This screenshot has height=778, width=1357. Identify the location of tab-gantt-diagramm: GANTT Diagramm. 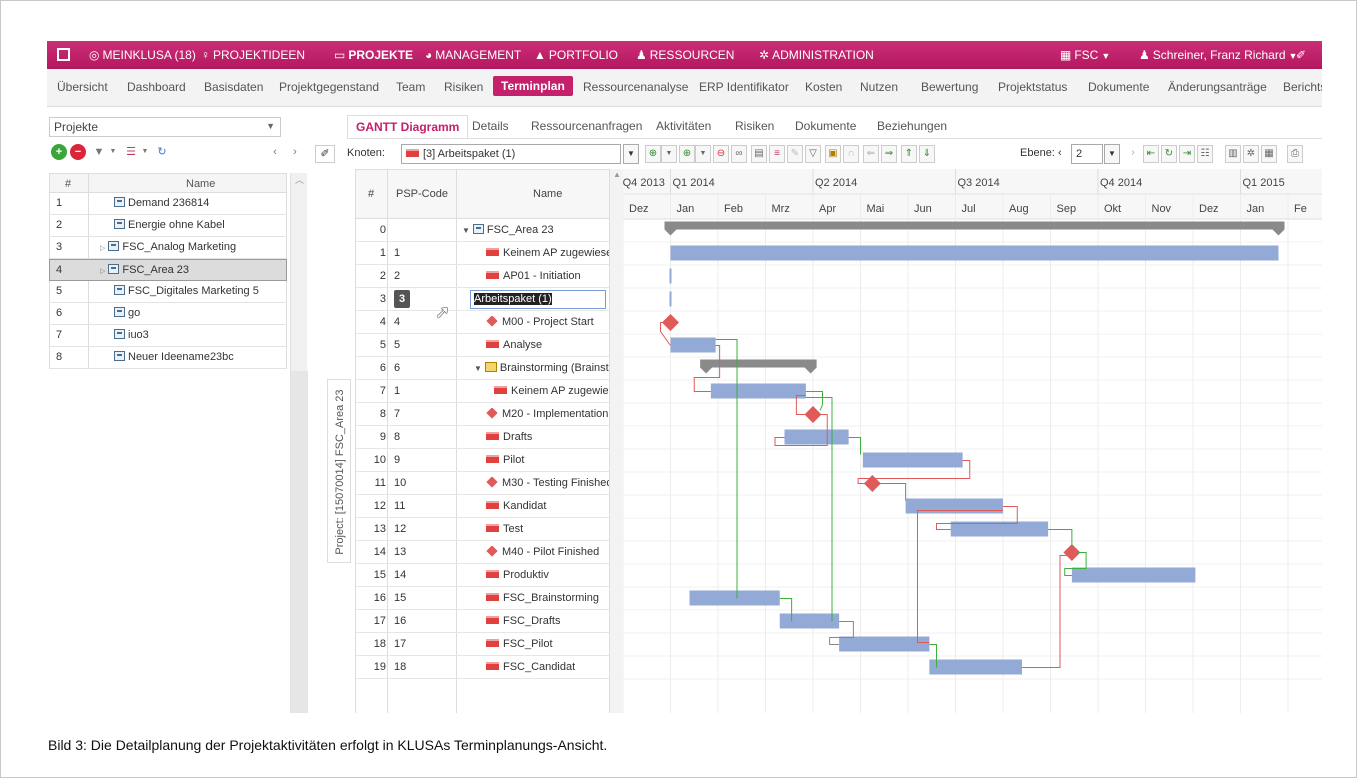
(408, 127).